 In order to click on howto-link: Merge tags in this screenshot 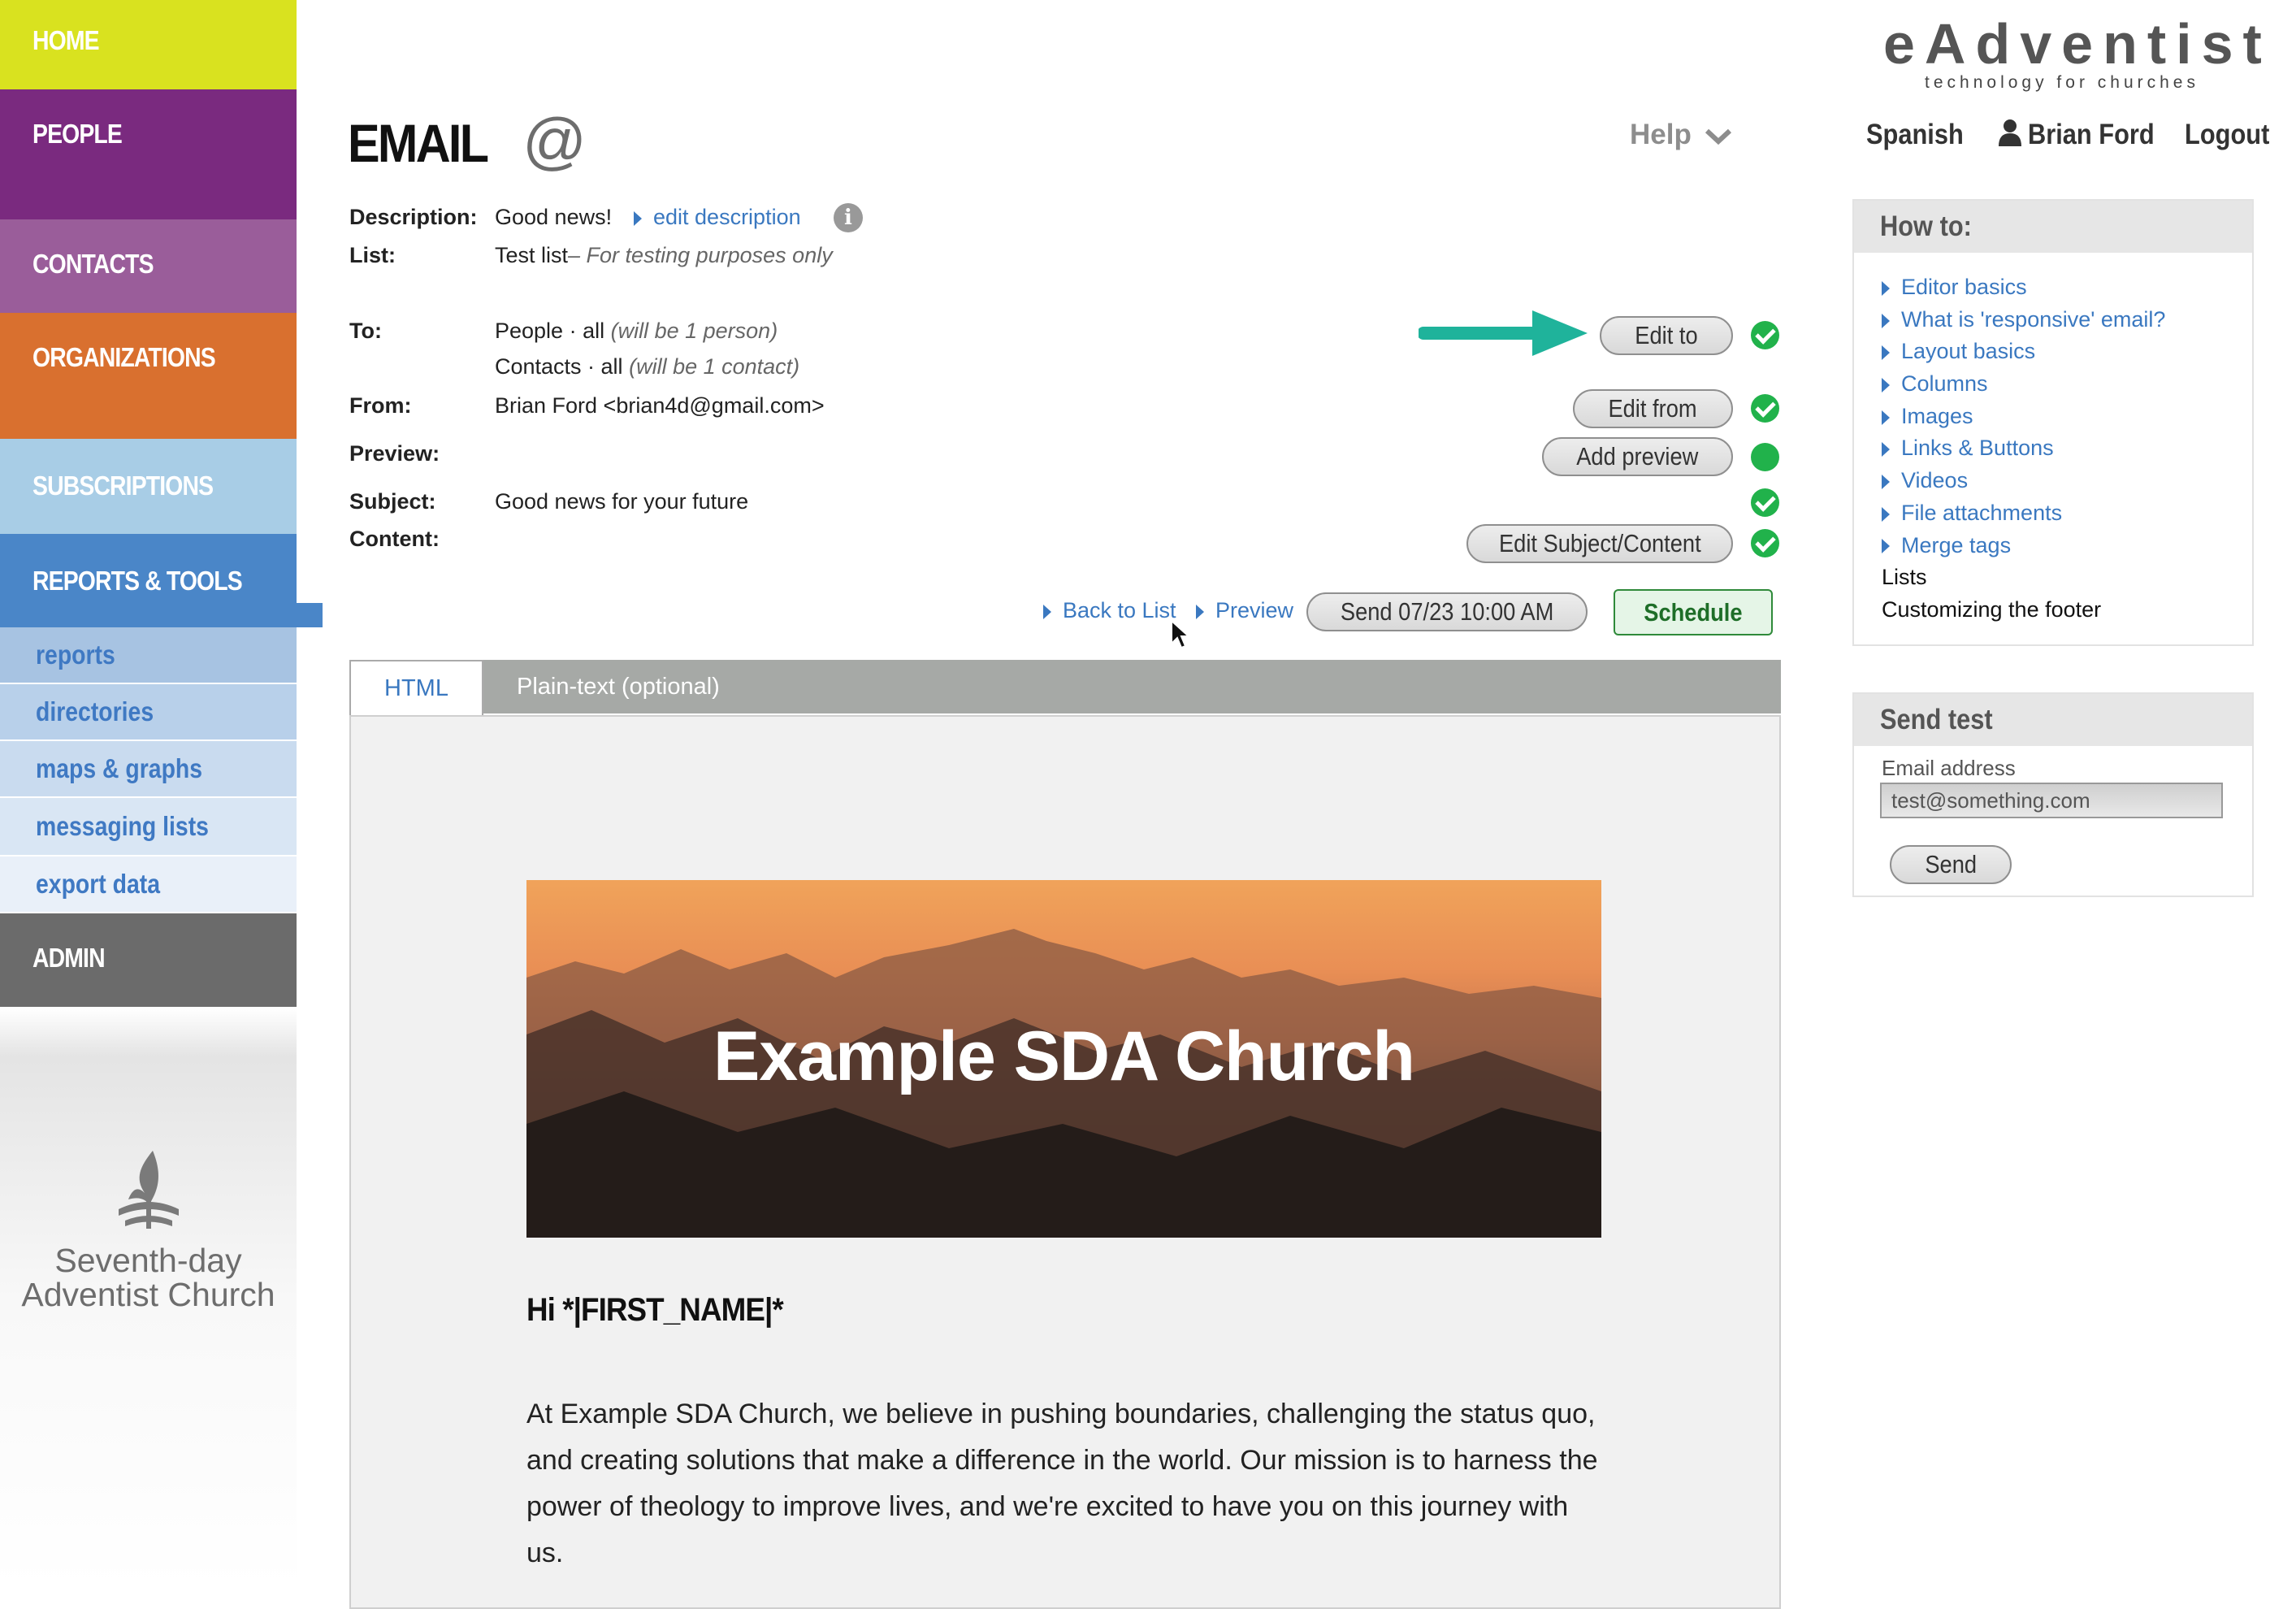, I will do `click(2023, 546)`.